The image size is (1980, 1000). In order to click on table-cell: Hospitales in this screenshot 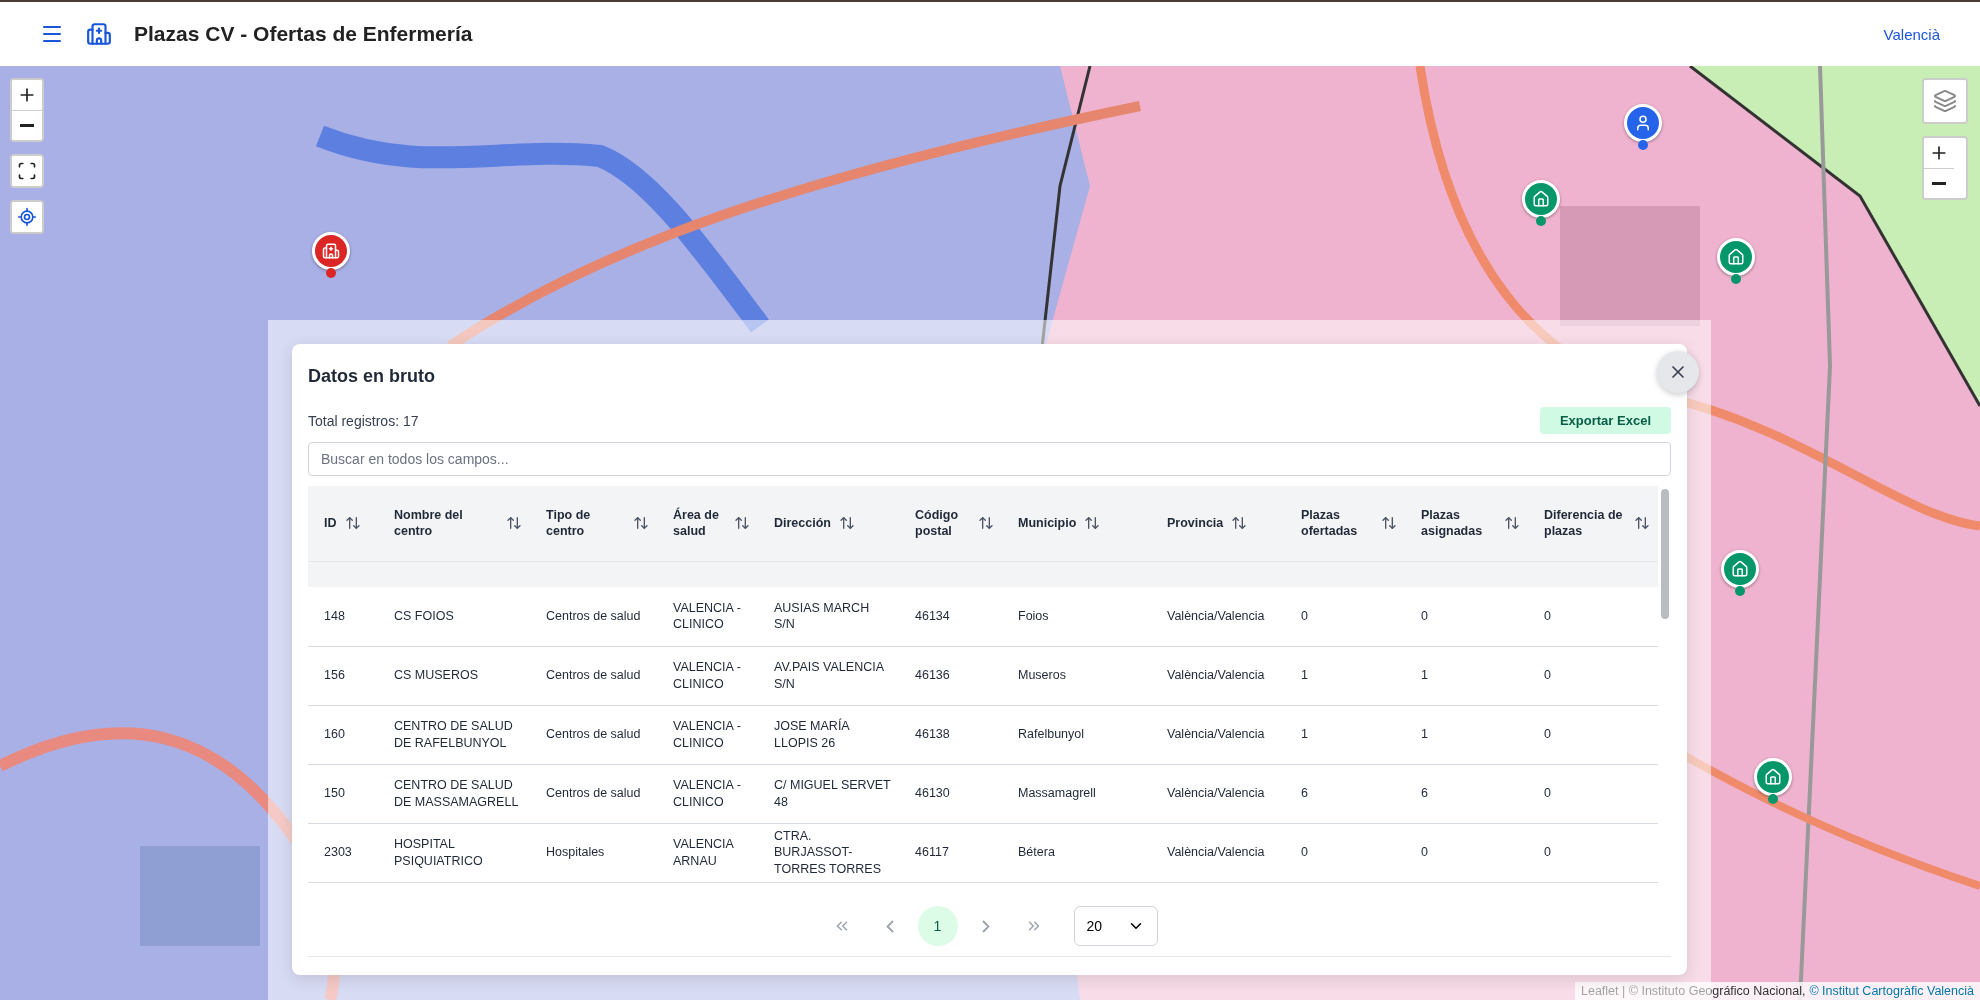, I will do `click(593, 852)`.